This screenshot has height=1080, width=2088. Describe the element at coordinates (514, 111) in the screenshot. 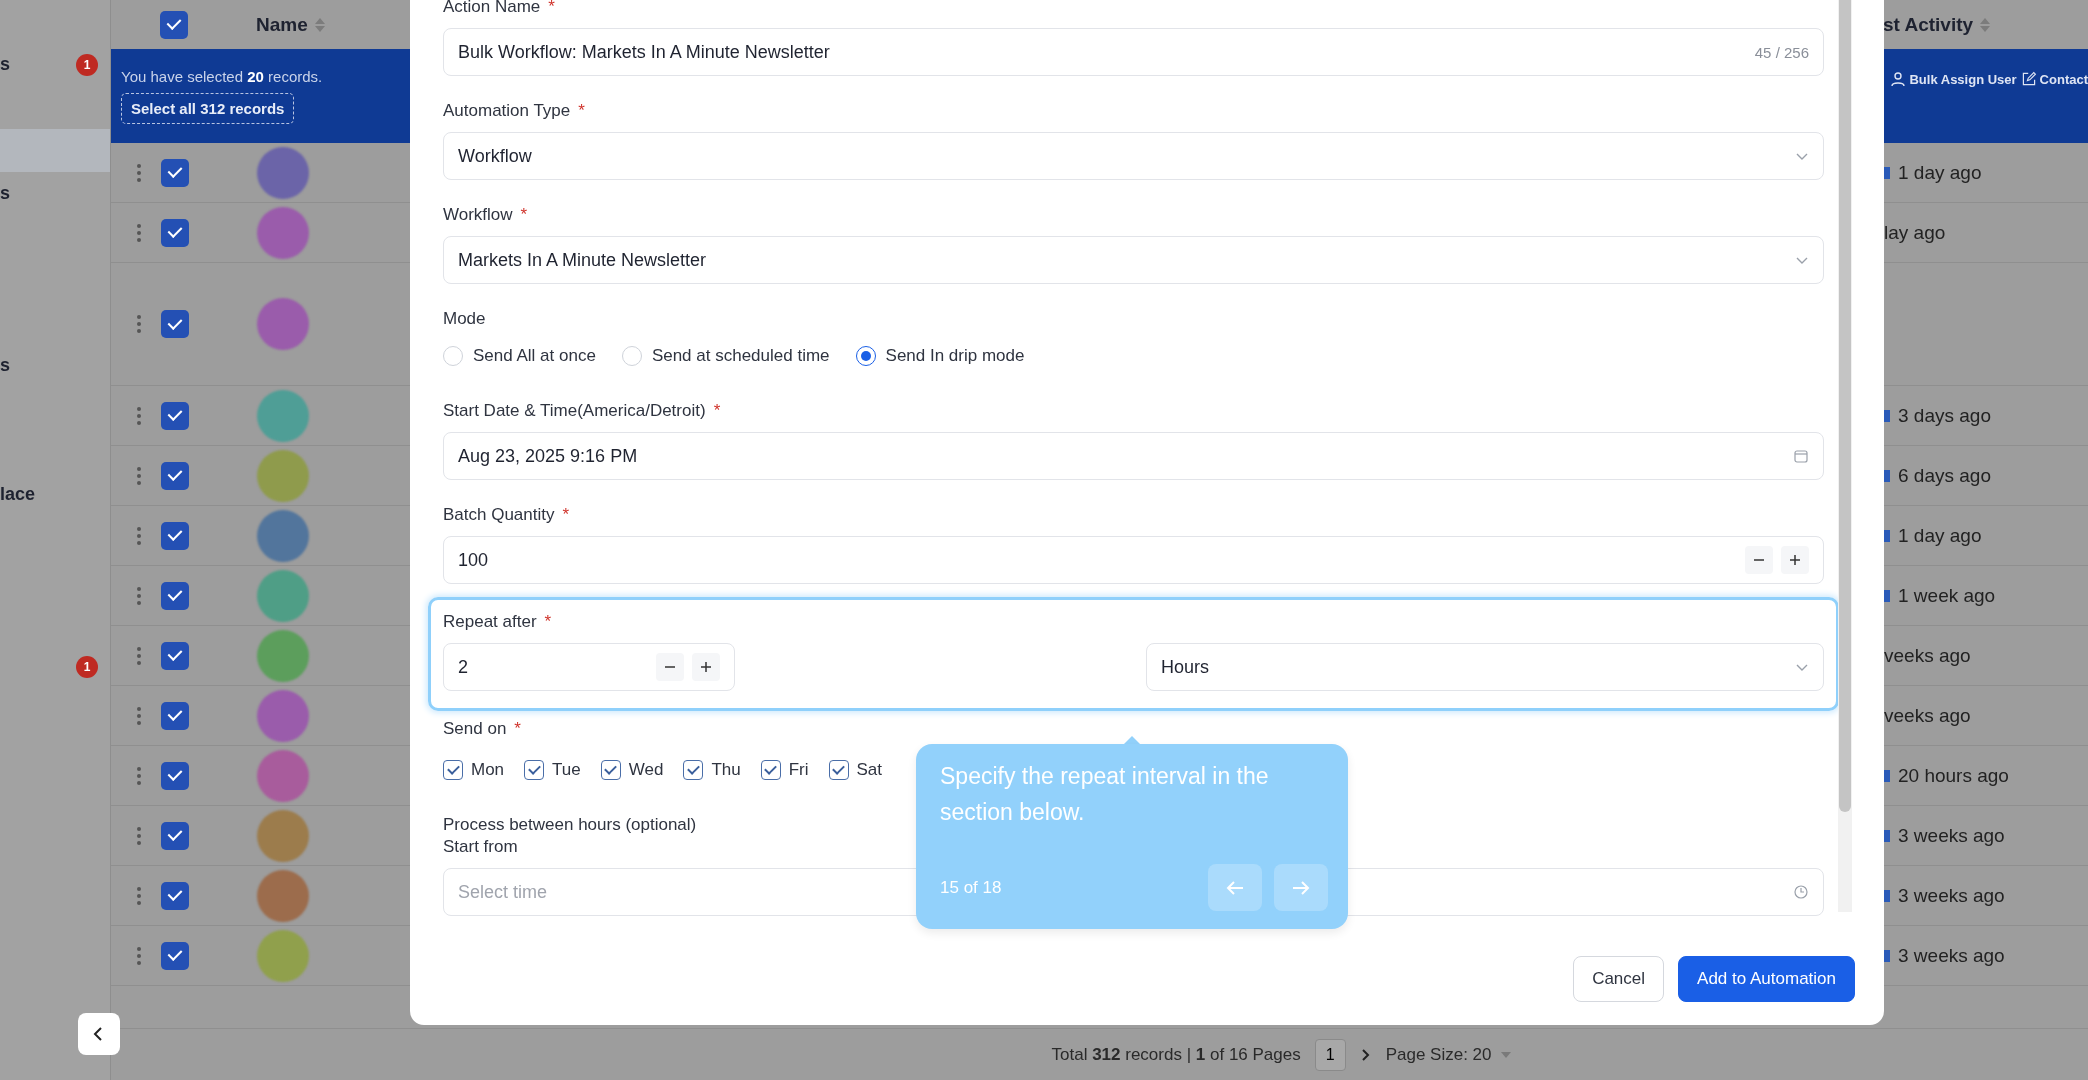

I see `field-label: Automation Type *` at that location.